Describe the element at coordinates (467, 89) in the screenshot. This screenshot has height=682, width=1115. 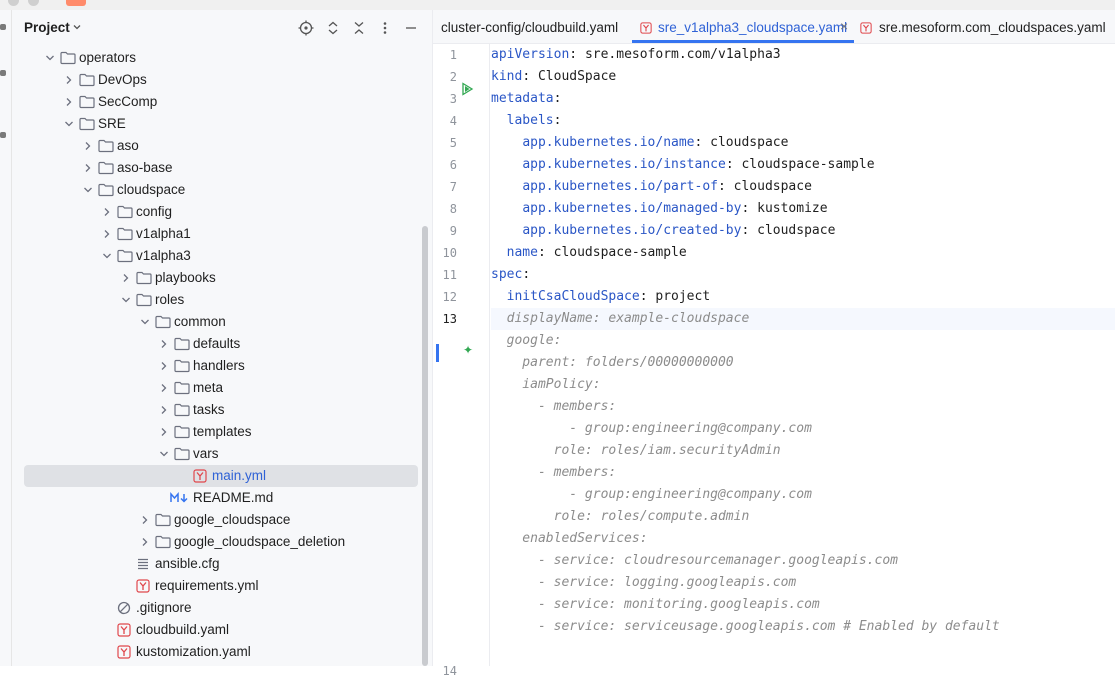
I see `run-icon` at that location.